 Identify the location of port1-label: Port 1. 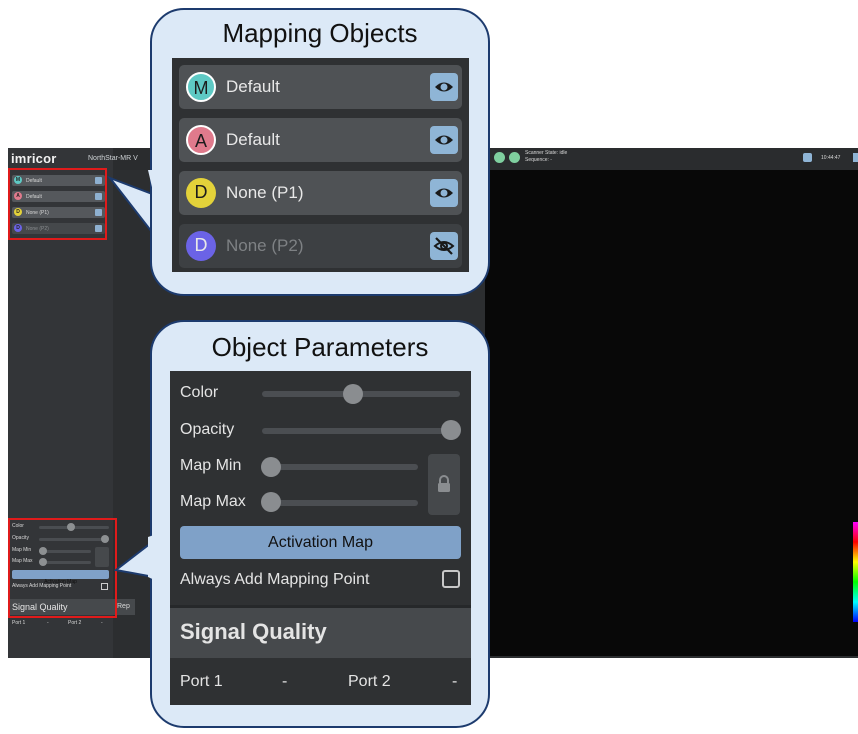
(201, 681).